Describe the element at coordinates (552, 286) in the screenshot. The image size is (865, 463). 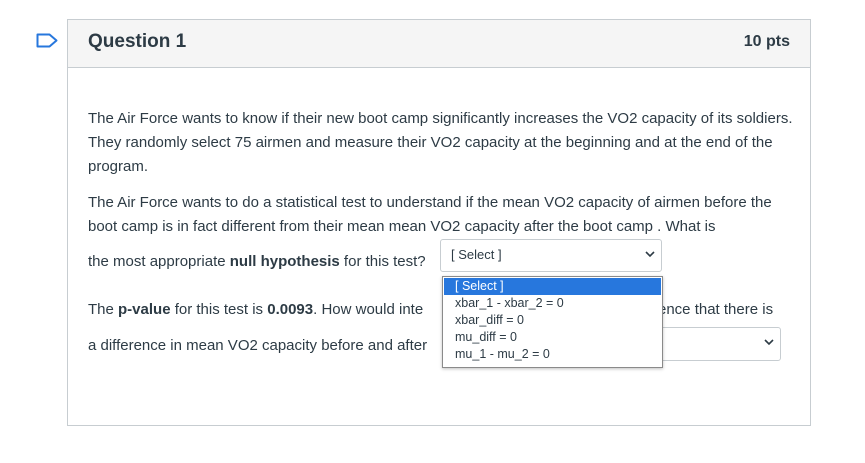
I see `dropdown-option: [ Select ]` at that location.